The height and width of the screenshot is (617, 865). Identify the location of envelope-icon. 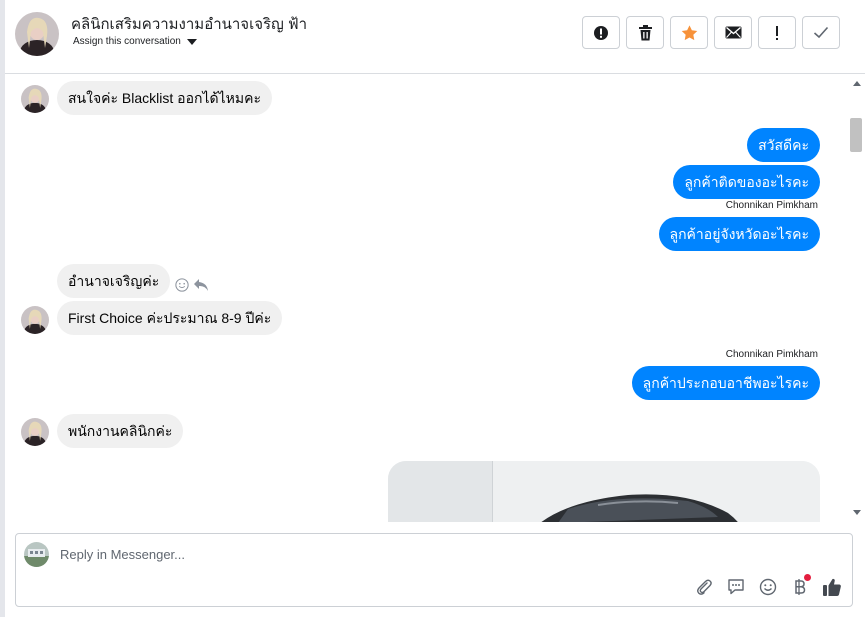
(733, 32).